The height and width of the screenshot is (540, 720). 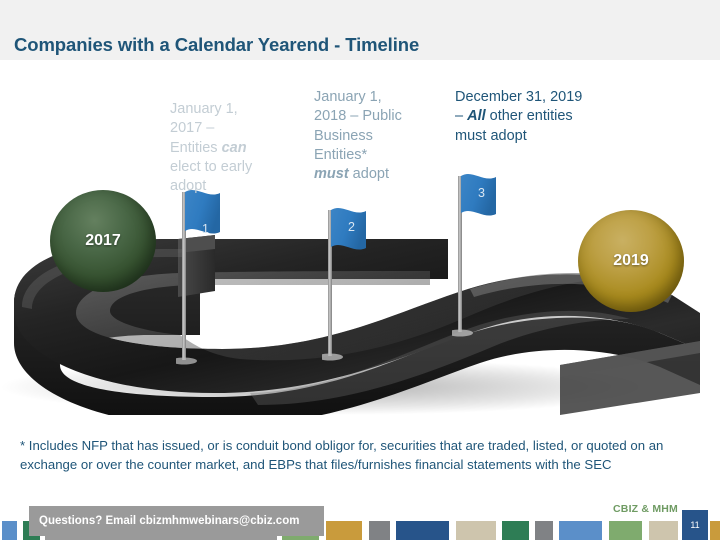 I want to click on brand-label: CBIZ & MHM, so click(x=645, y=509).